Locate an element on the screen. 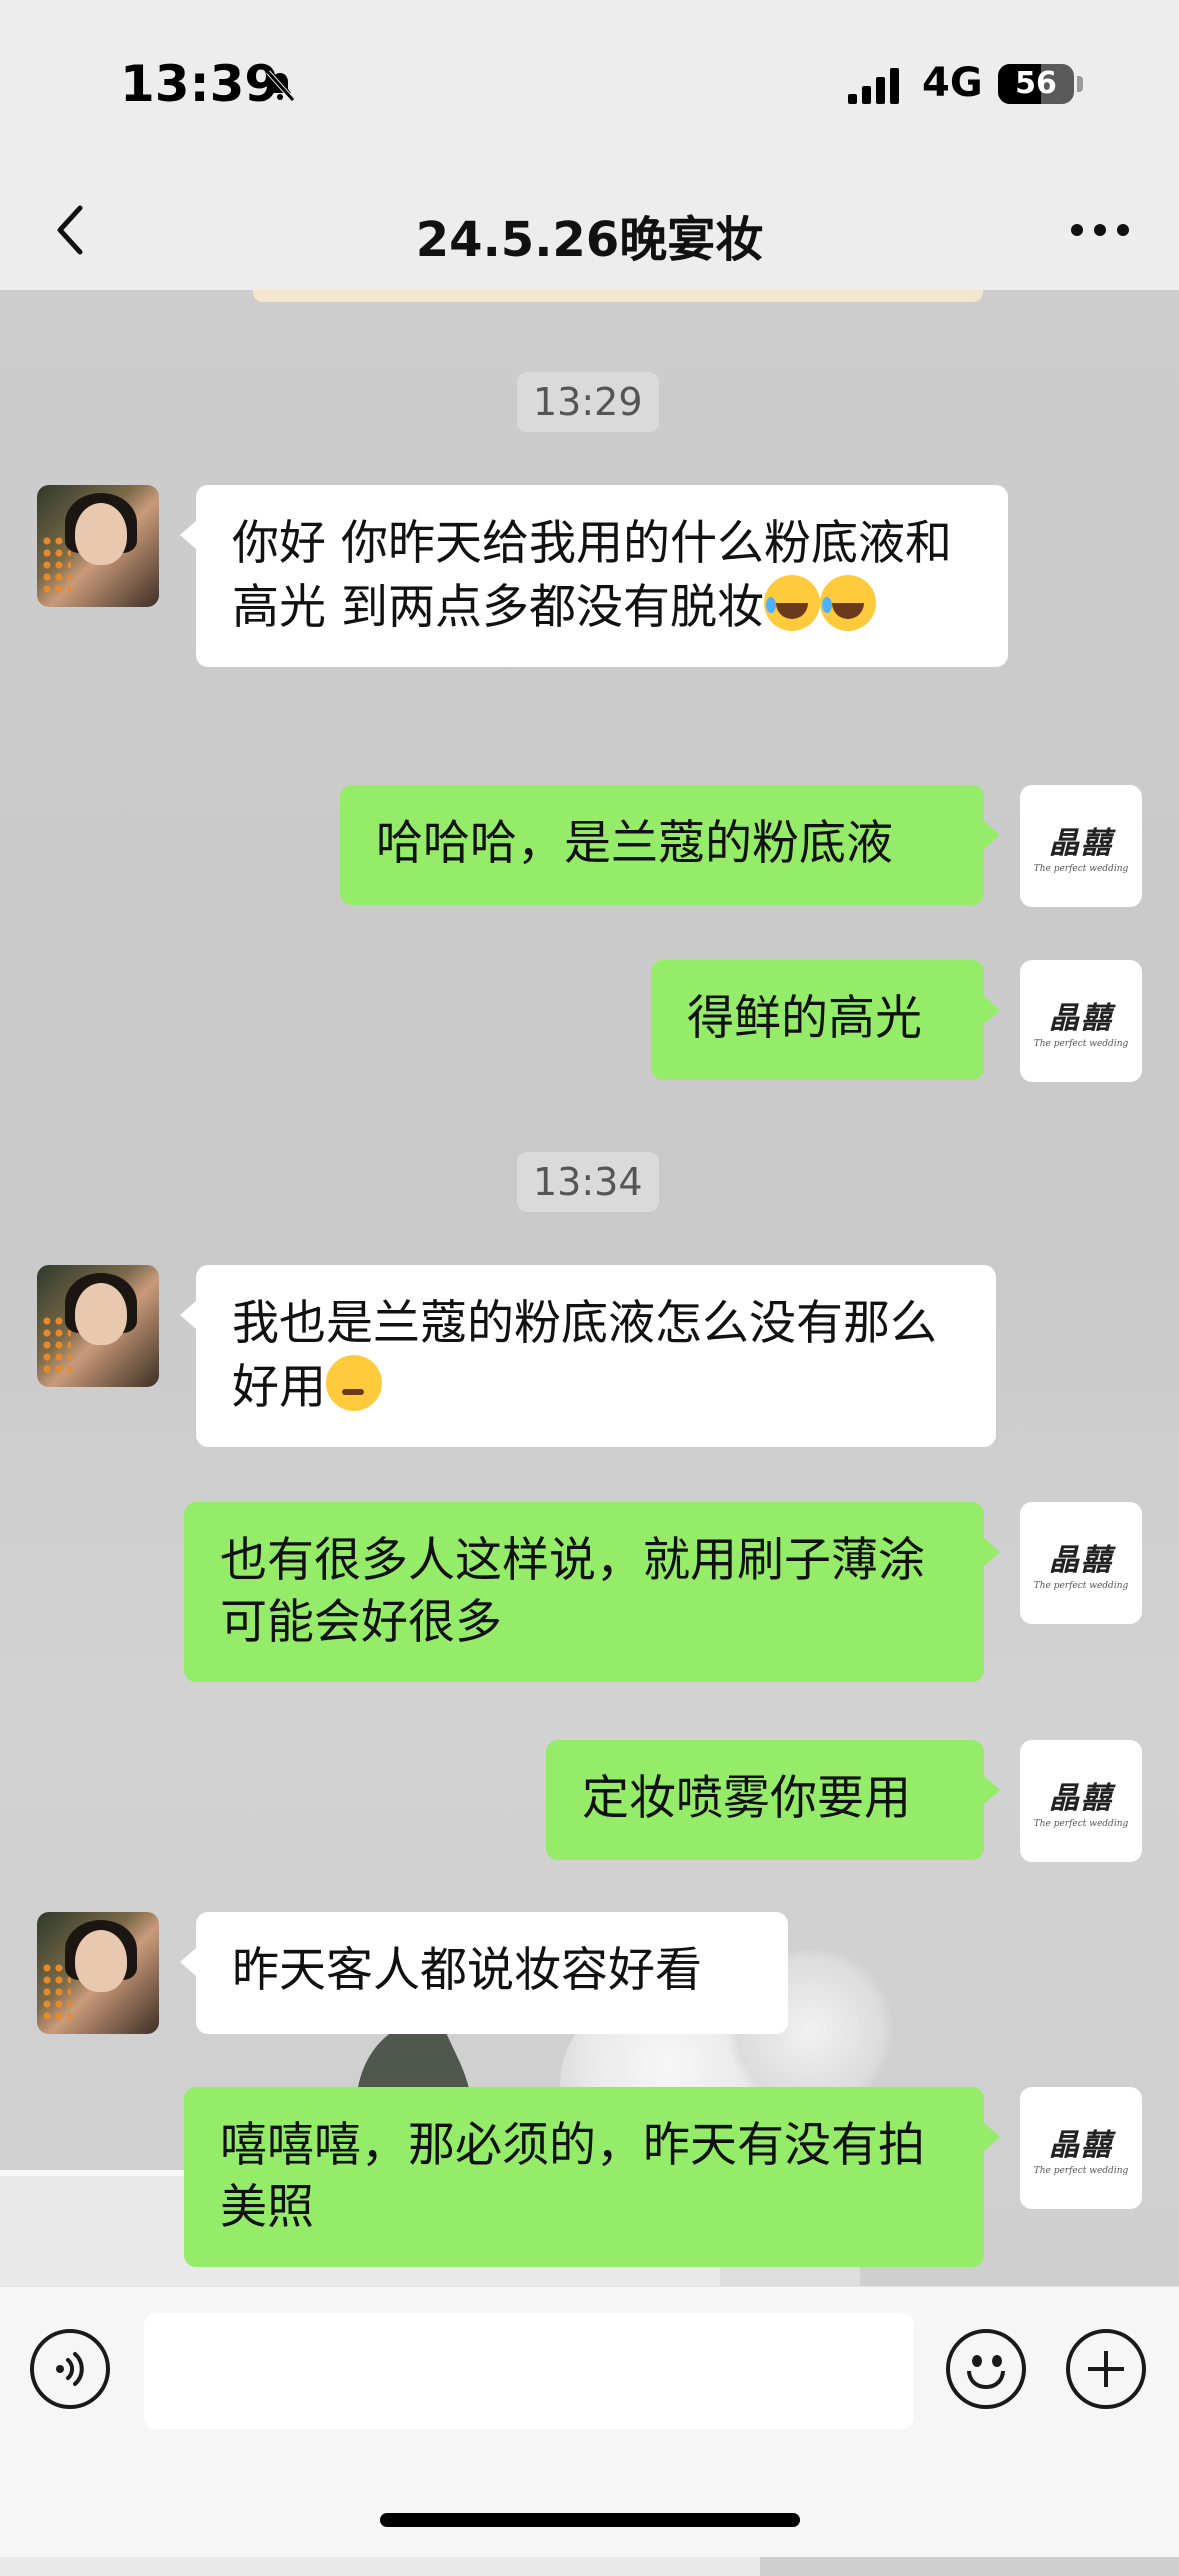 This screenshot has height=2576, width=1179. status-time: 13:39 is located at coordinates (200, 84).